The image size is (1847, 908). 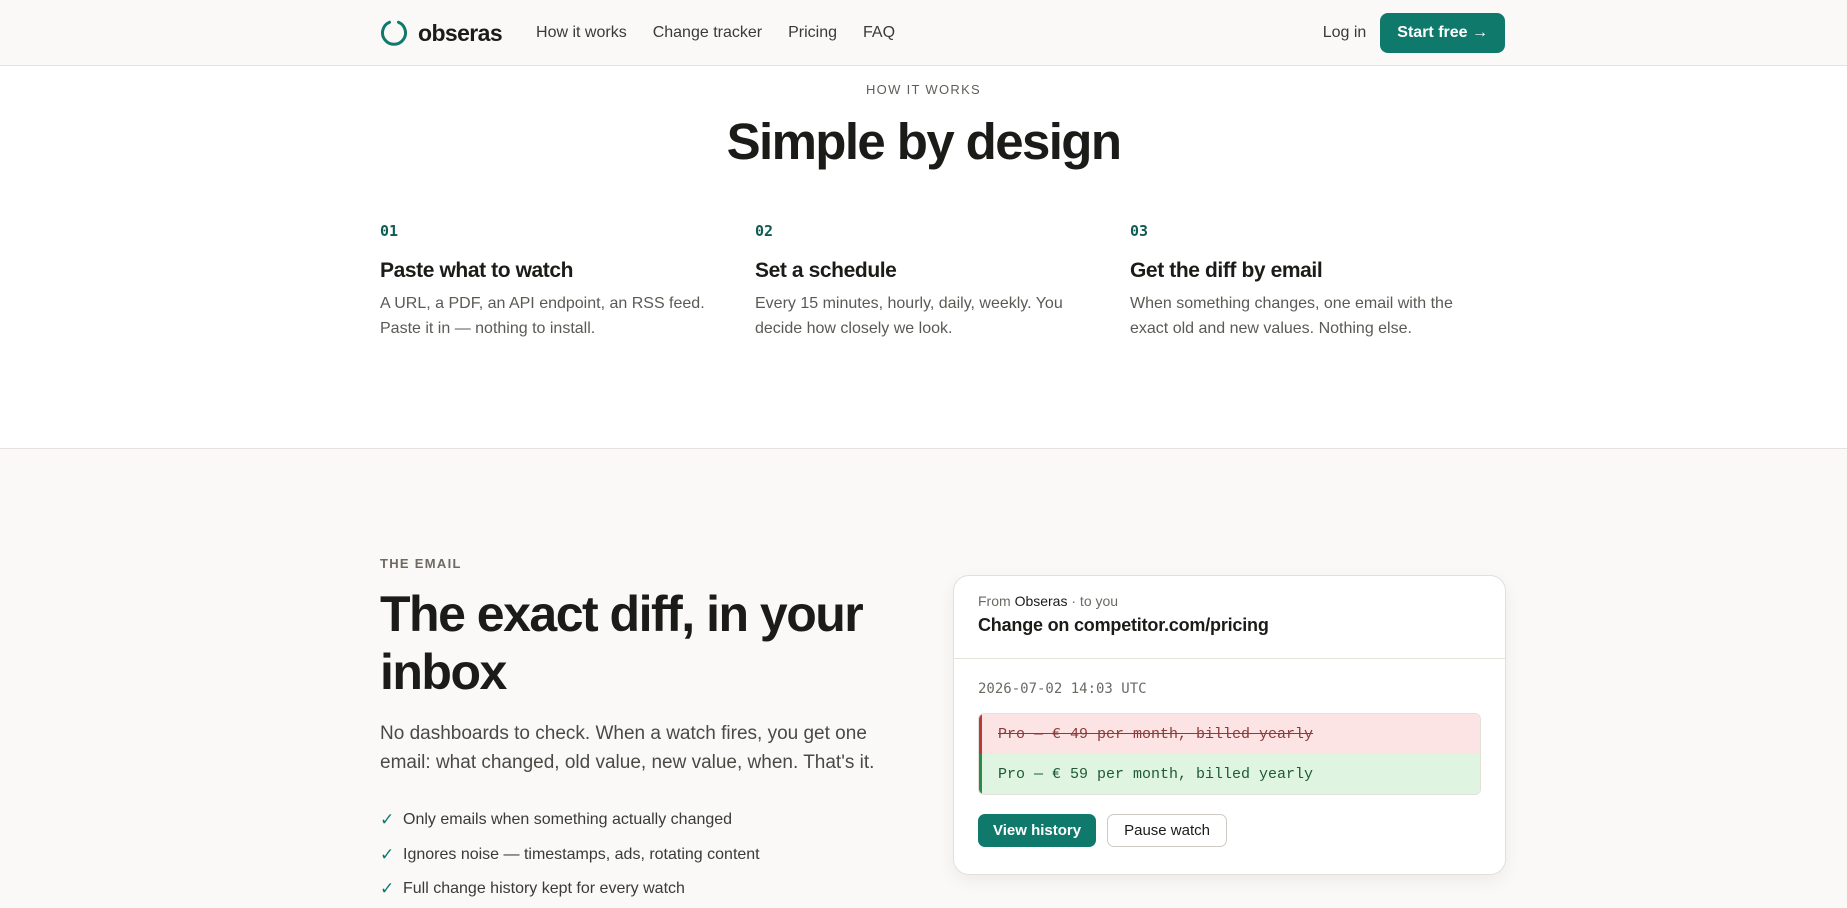 What do you see at coordinates (707, 33) in the screenshot?
I see `nav-link-change-tracker: Change tracker` at bounding box center [707, 33].